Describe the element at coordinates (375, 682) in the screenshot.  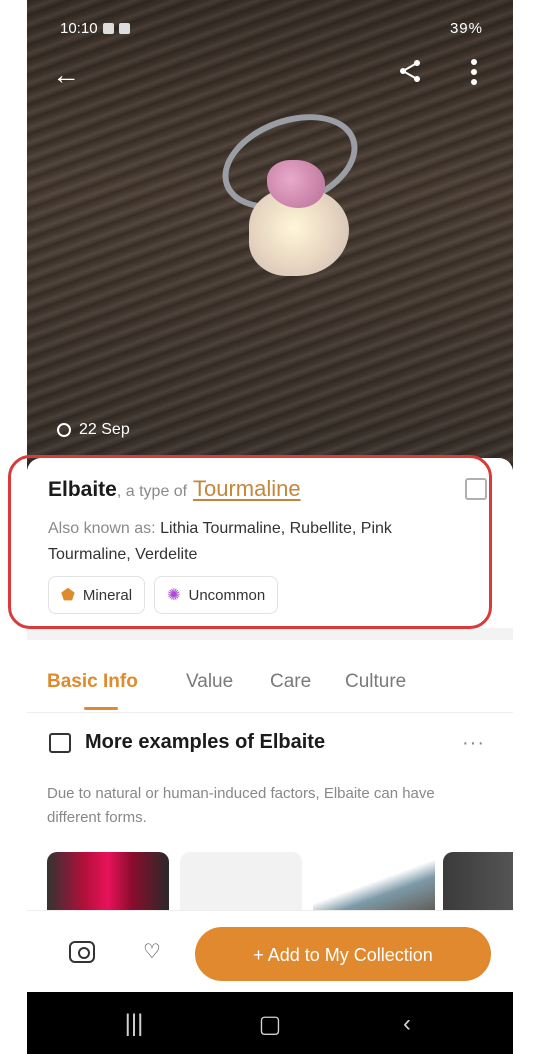
I see `tab-culture: Culture` at that location.